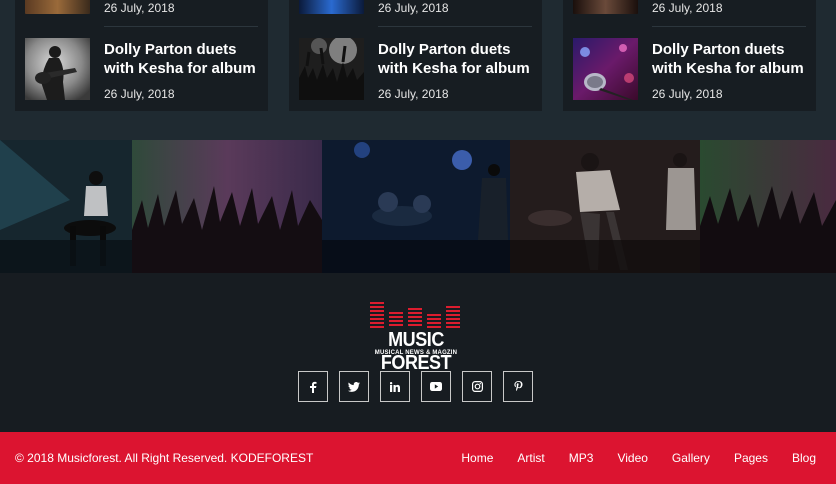  I want to click on site-logo: MUSIC FOREST MUSICAL NEWS & MAGZIN, so click(416, 337).